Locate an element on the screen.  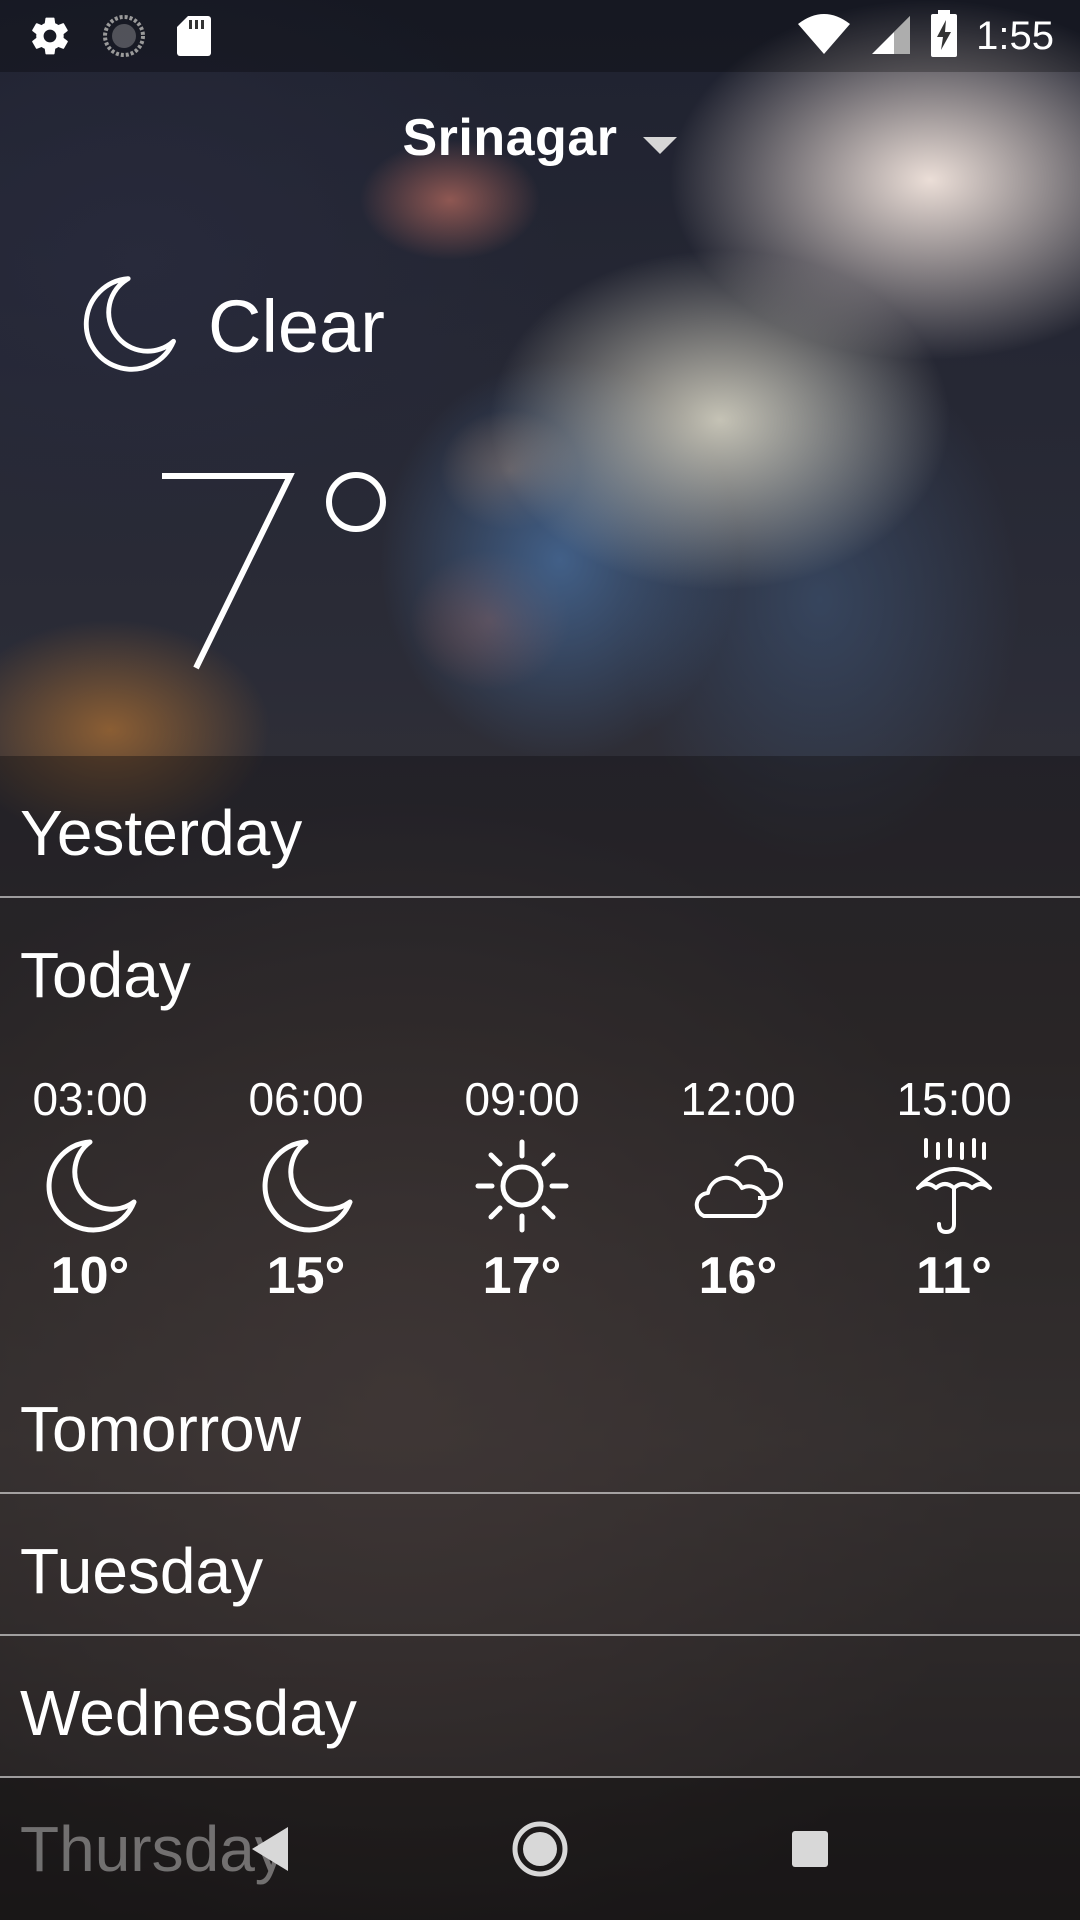
city-name: Srinagar is located at coordinates (510, 138).